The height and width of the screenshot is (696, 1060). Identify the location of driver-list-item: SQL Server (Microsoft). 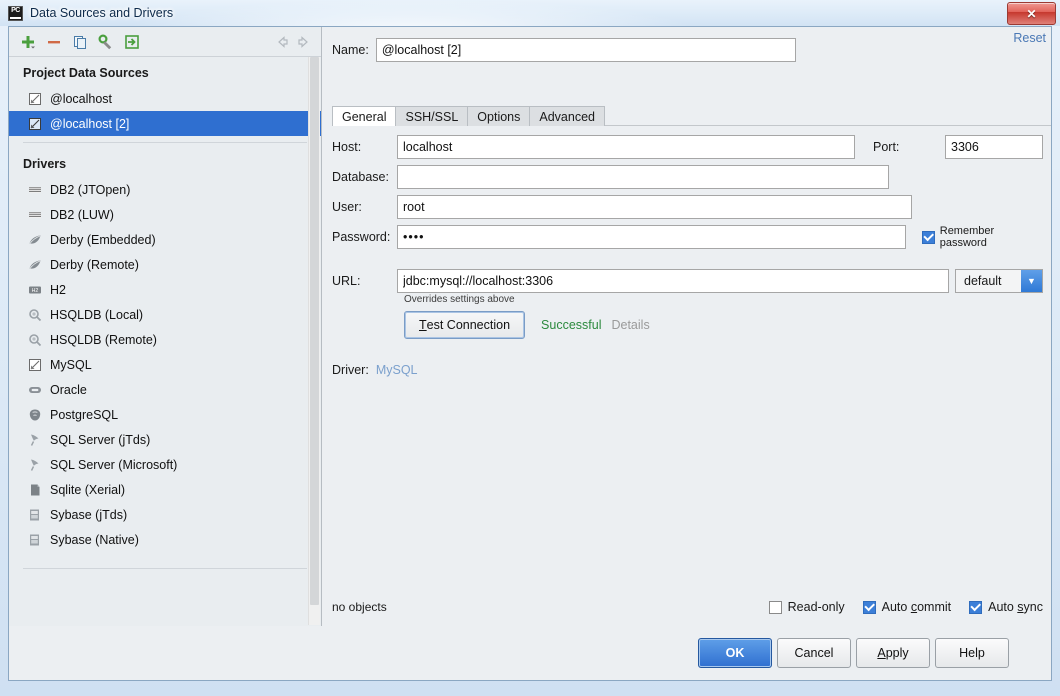
(165, 464).